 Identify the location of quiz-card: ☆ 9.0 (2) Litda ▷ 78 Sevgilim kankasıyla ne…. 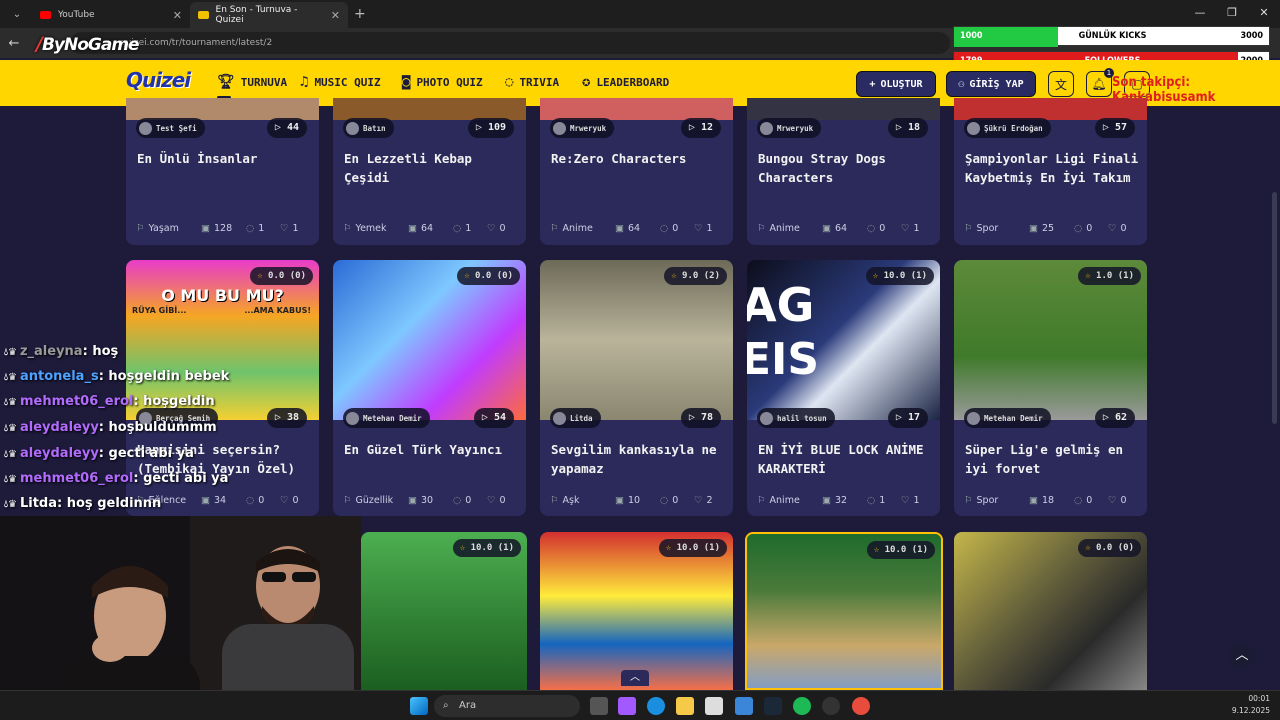
(636, 388).